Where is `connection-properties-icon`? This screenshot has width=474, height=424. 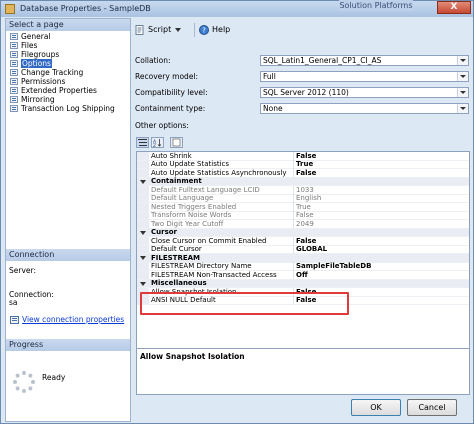
connection-properties-icon is located at coordinates (14, 320).